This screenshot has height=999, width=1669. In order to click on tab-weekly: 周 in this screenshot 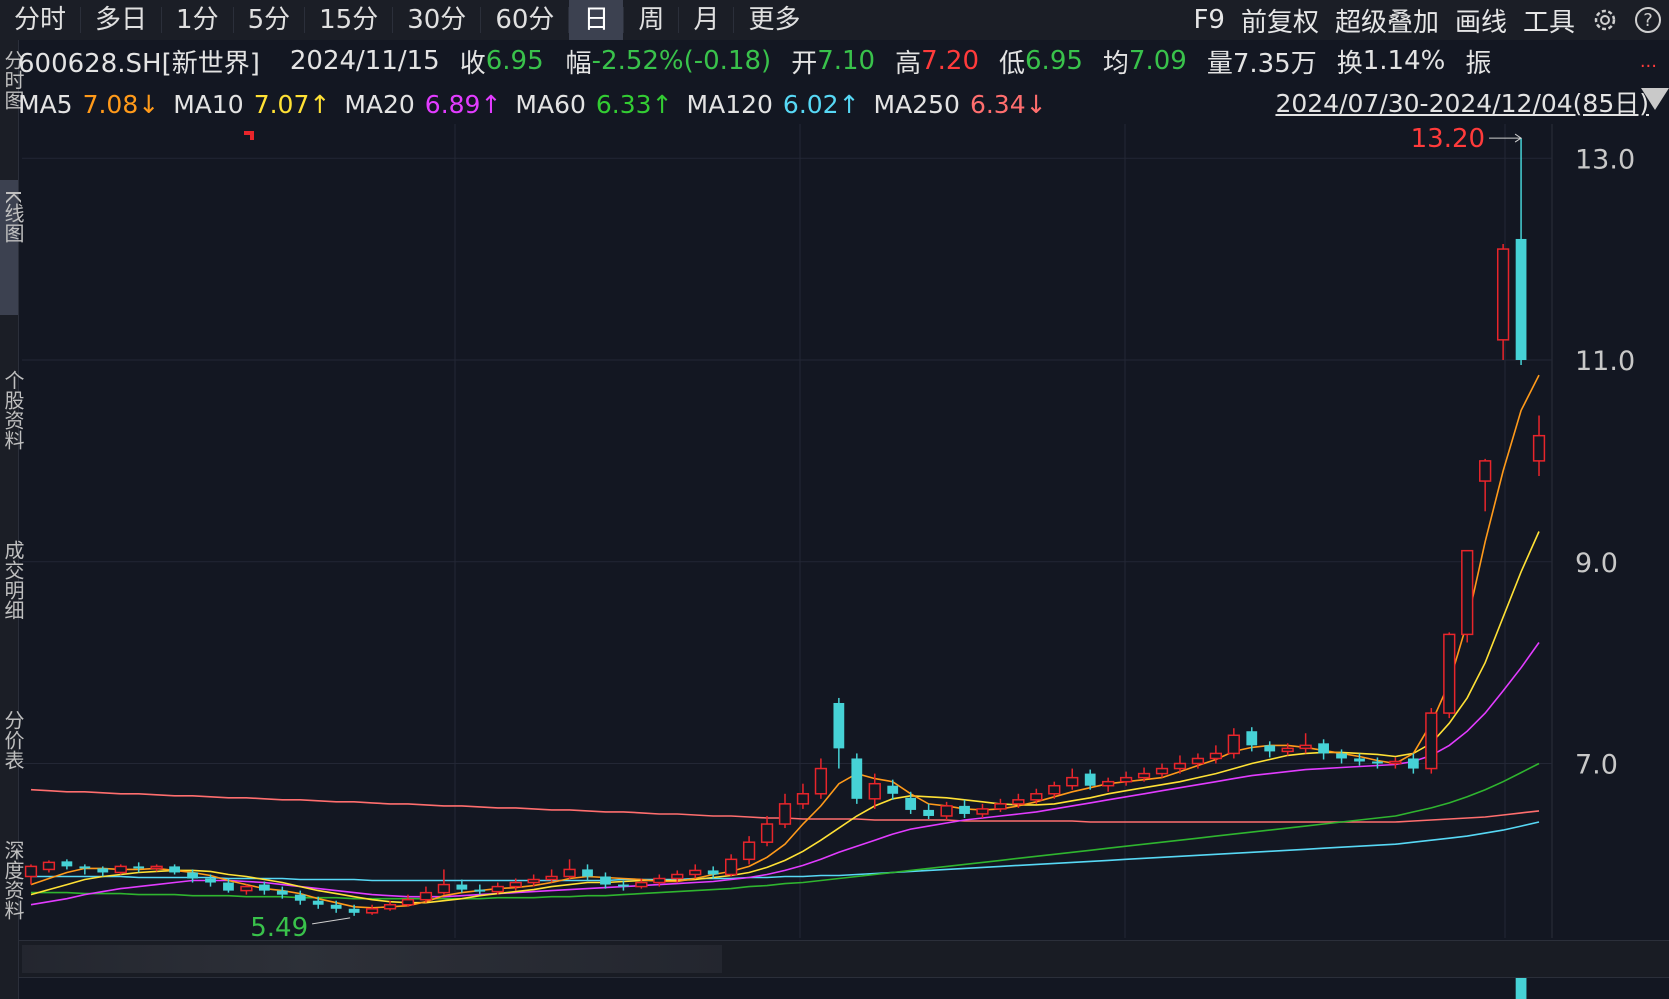, I will do `click(651, 20)`.